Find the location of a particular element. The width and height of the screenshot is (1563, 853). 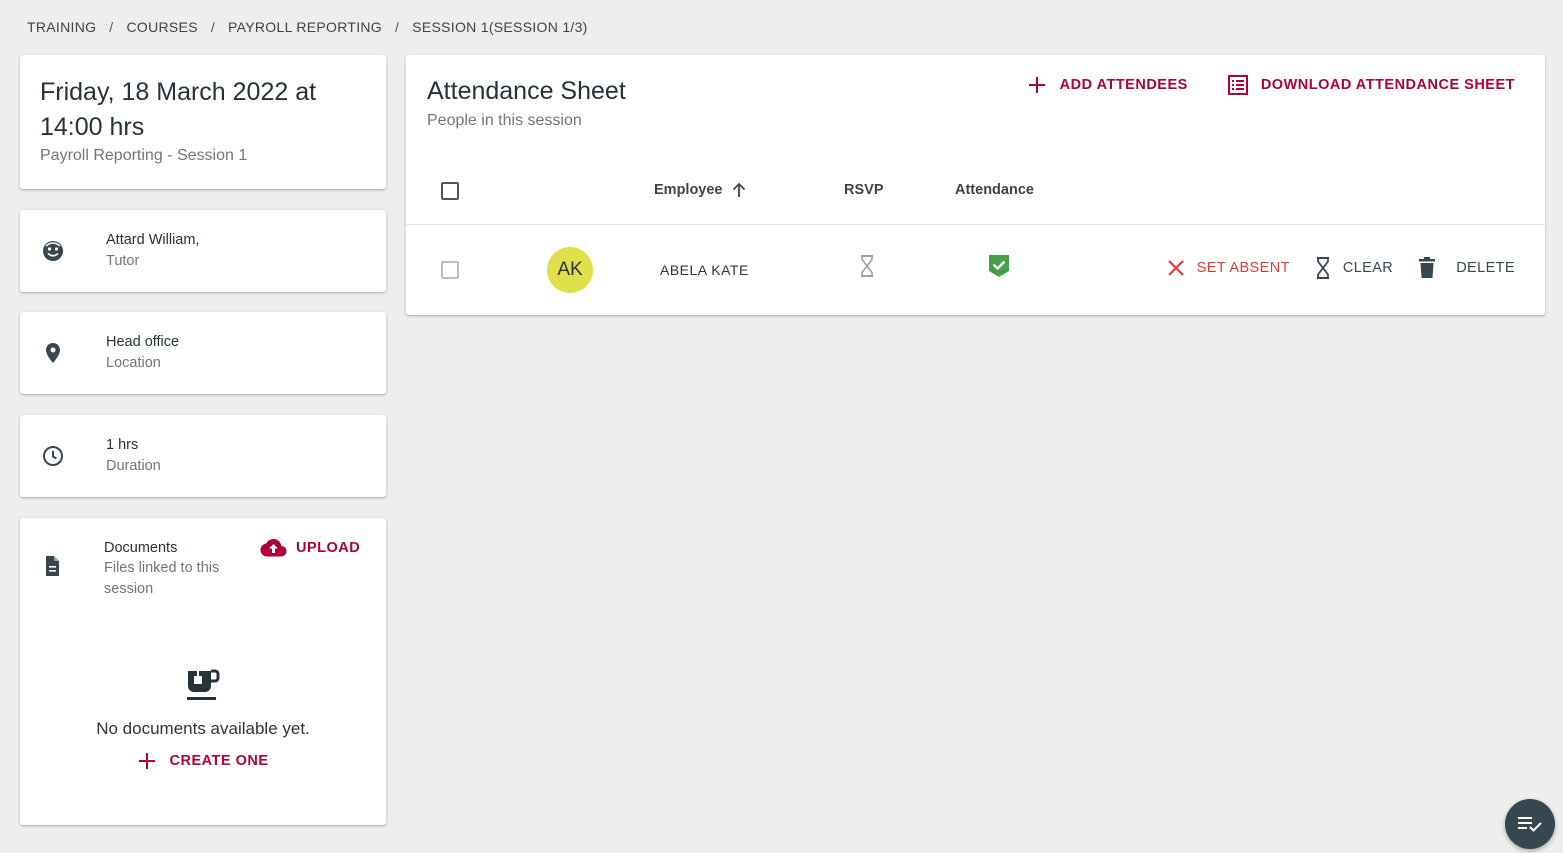

column-employee: Employee is located at coordinates (700, 190).